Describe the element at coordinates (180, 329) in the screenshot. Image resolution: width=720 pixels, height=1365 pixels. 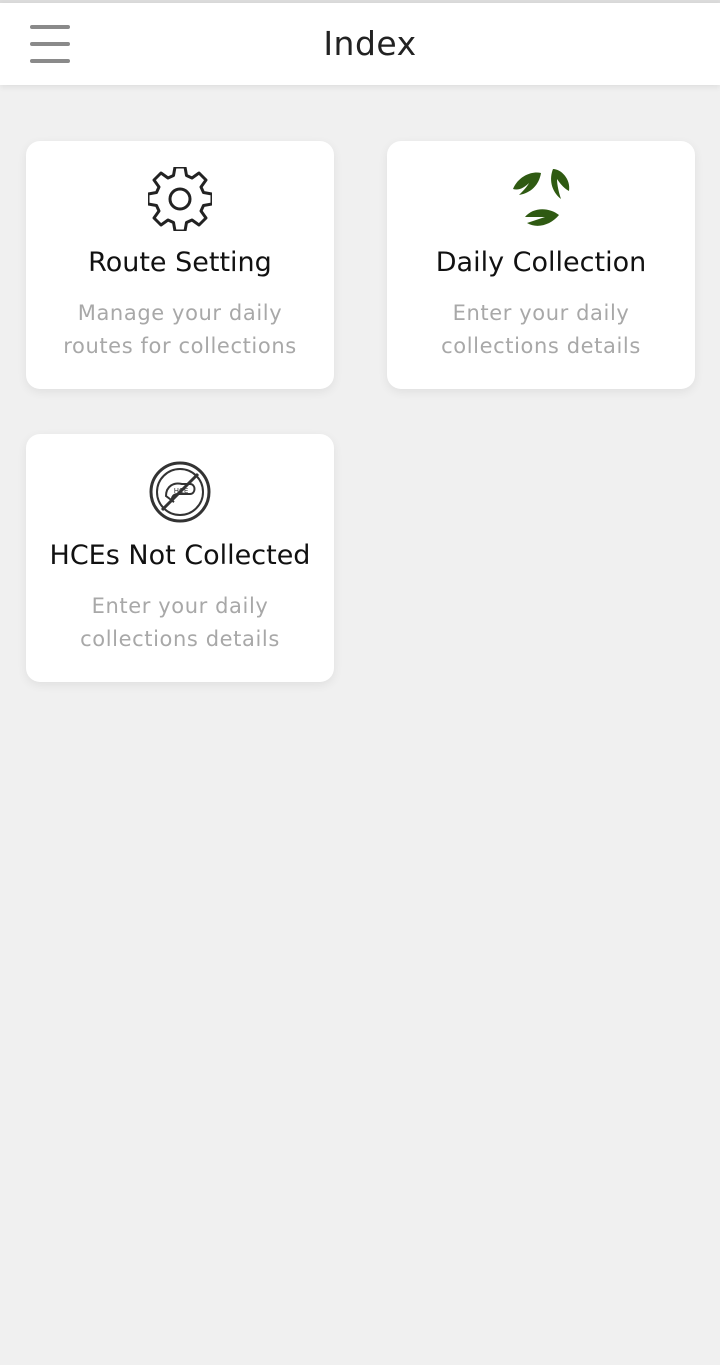
I see `card-description: Manage your daily routes for collections` at that location.